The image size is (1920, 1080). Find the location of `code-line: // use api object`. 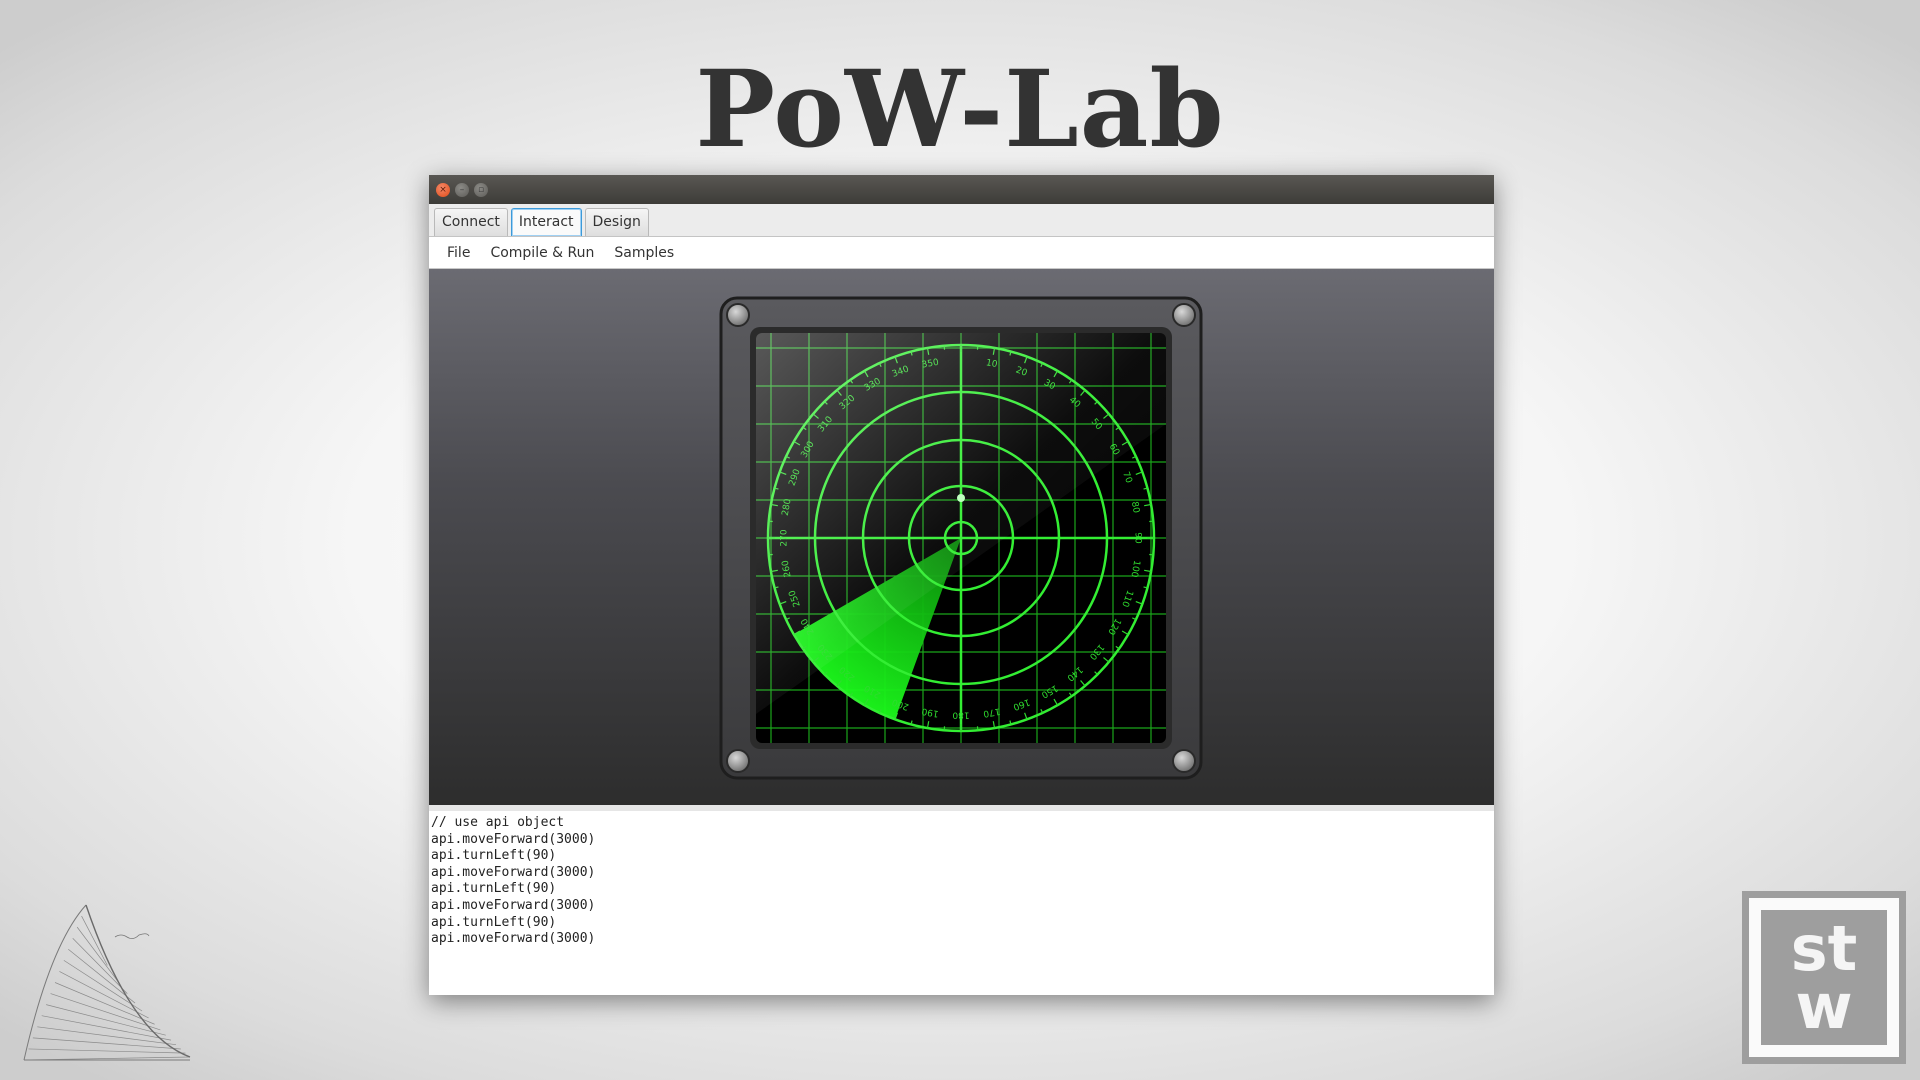

code-line: // use api object is located at coordinates (961, 823).